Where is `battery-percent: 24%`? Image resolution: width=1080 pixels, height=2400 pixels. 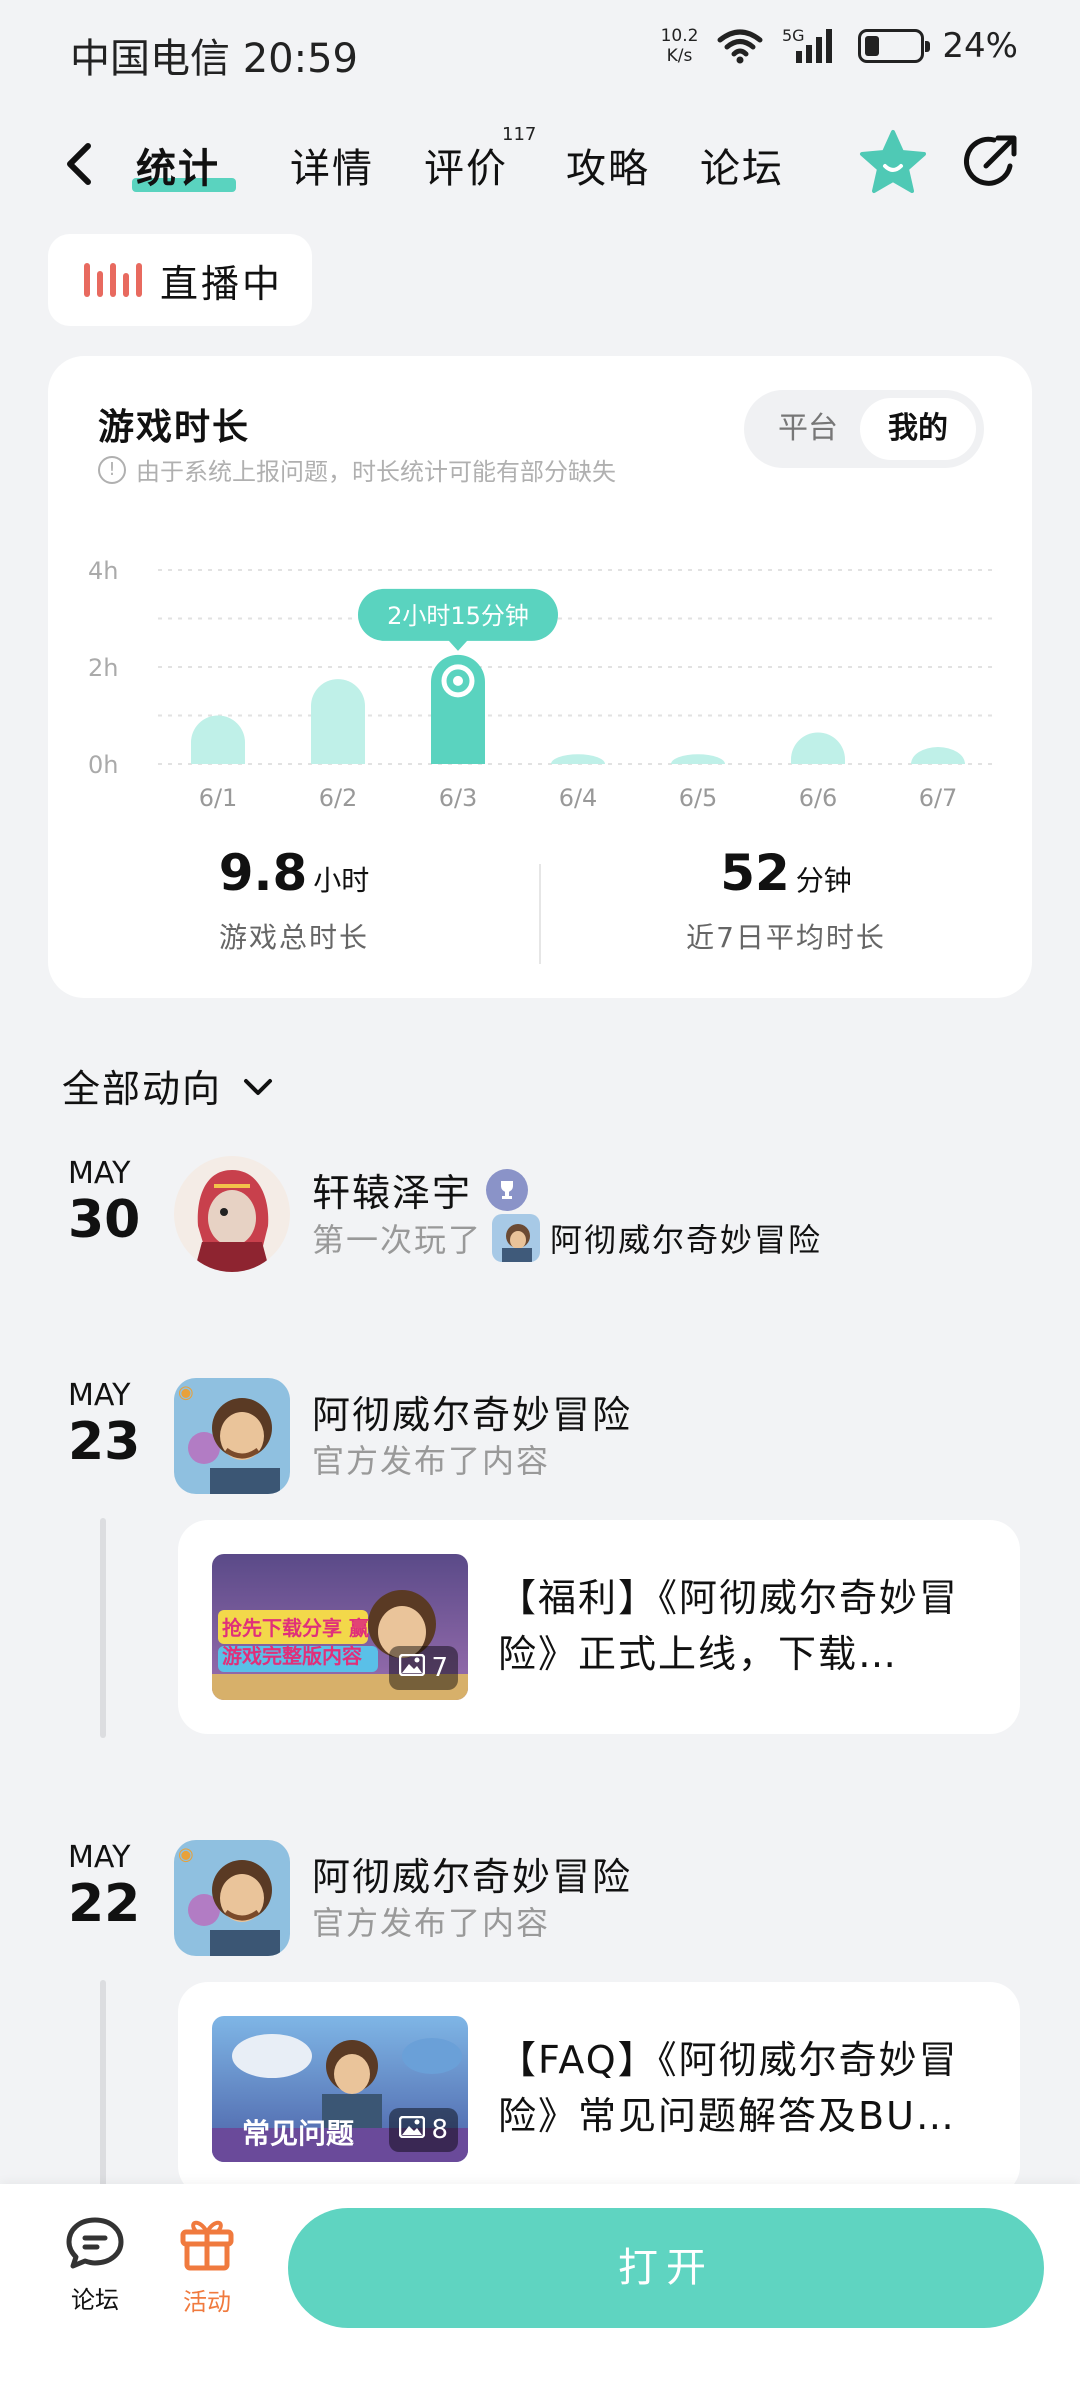
battery-percent: 24% is located at coordinates (980, 46).